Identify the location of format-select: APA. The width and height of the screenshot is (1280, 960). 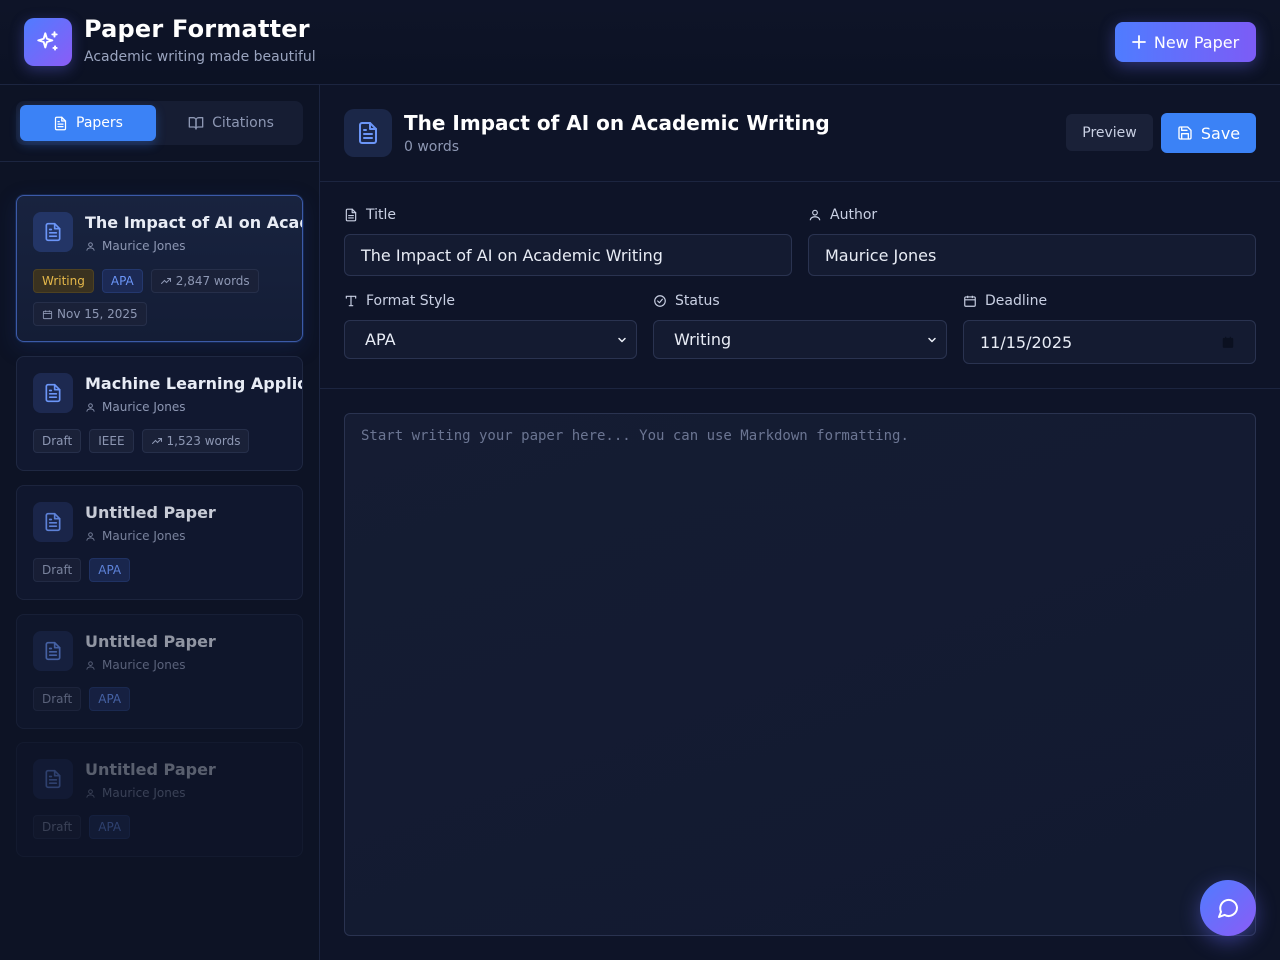
(490, 339).